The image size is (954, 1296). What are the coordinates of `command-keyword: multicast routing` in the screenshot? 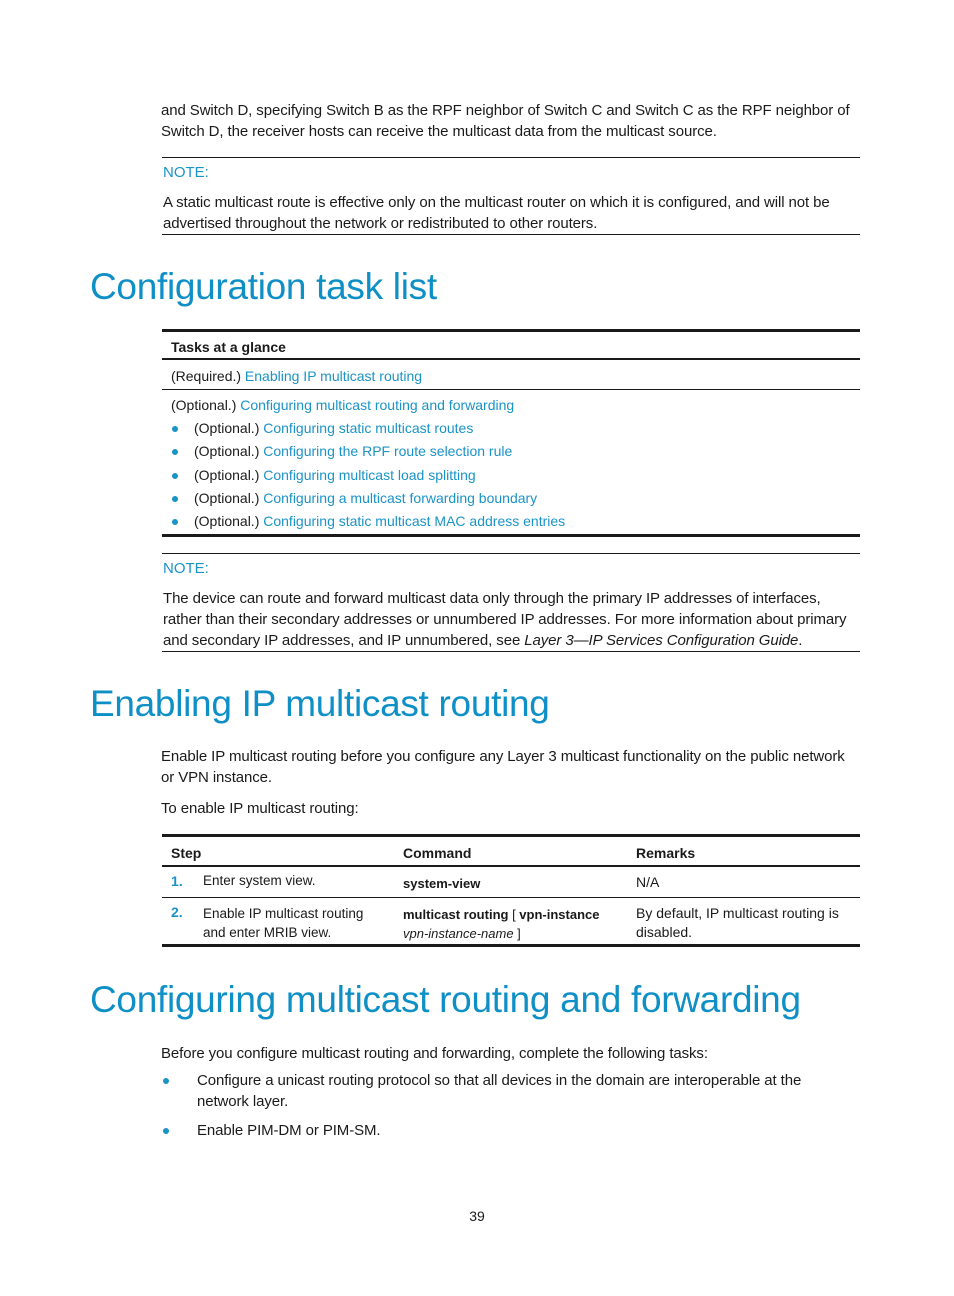 It's located at (456, 914).